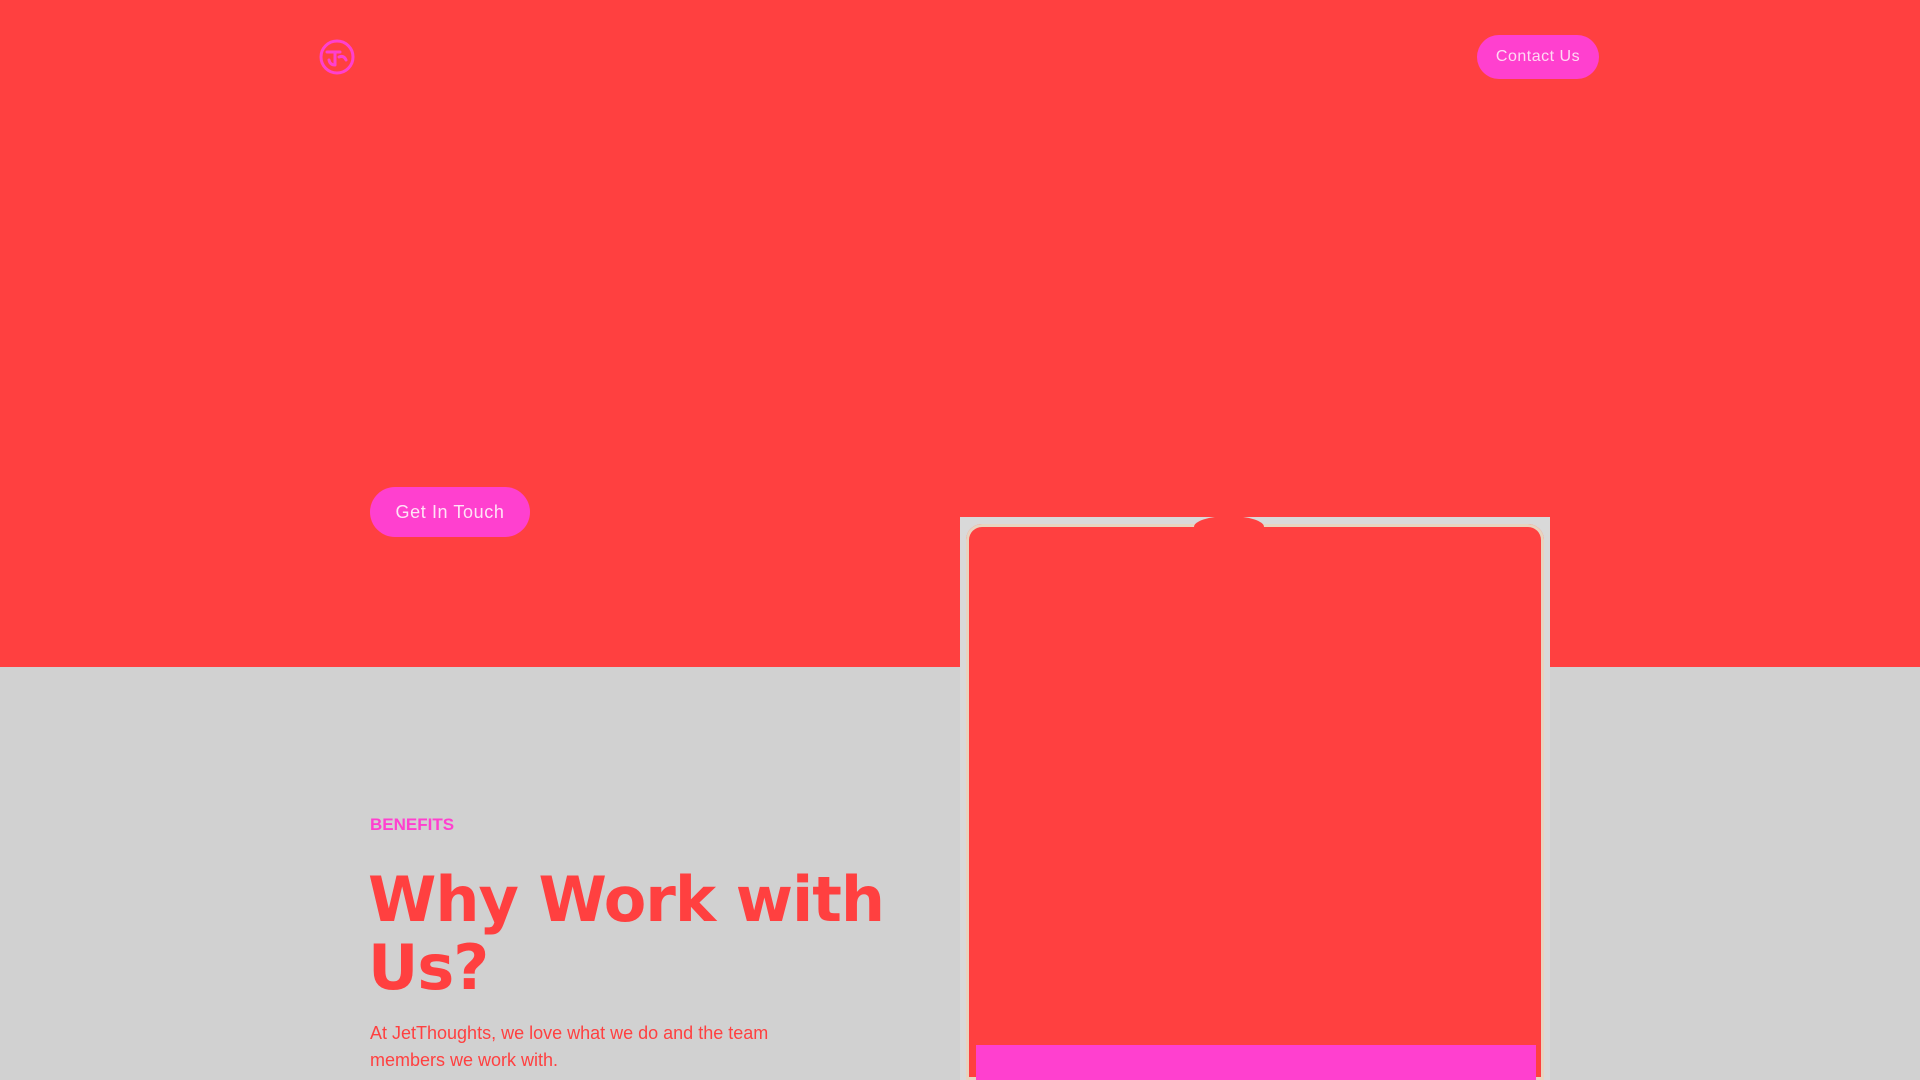 The image size is (1920, 1080). Describe the element at coordinates (450, 512) in the screenshot. I see `get-in-touch-button: Get In Touch` at that location.